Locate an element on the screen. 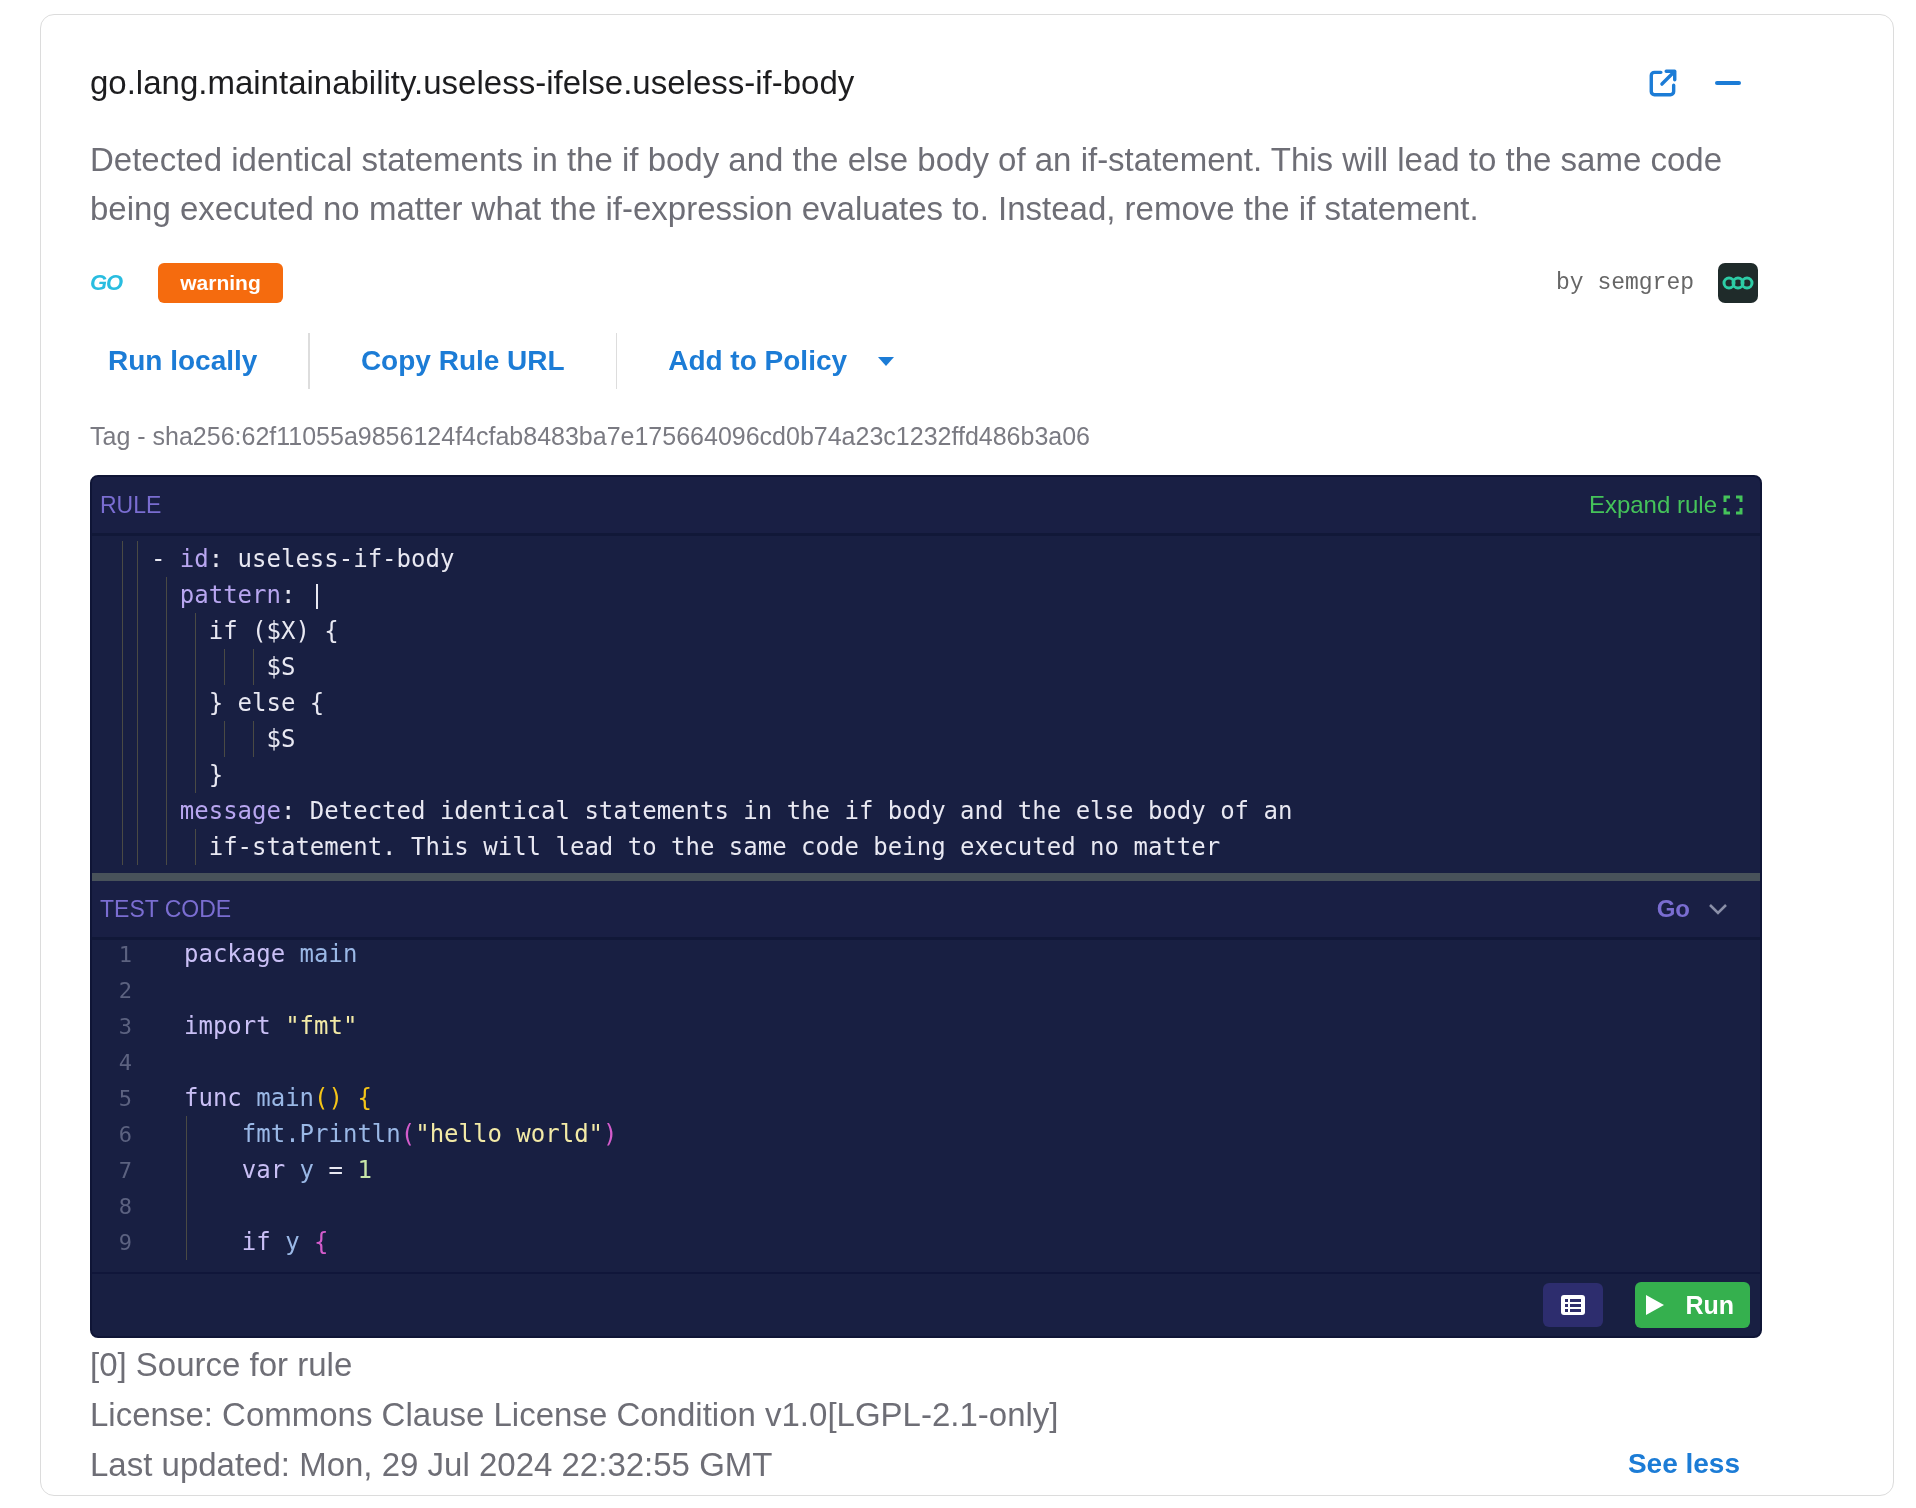 The image size is (1916, 1508). footer-text: [0] Source for rule is located at coordinates (222, 1365).